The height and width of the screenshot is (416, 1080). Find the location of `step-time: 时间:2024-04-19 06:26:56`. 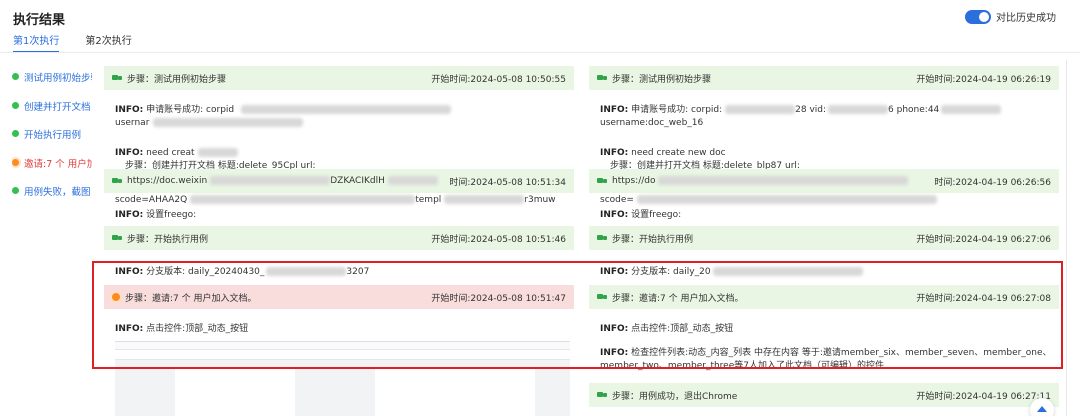

step-time: 时间:2024-04-19 06:26:56 is located at coordinates (992, 182).